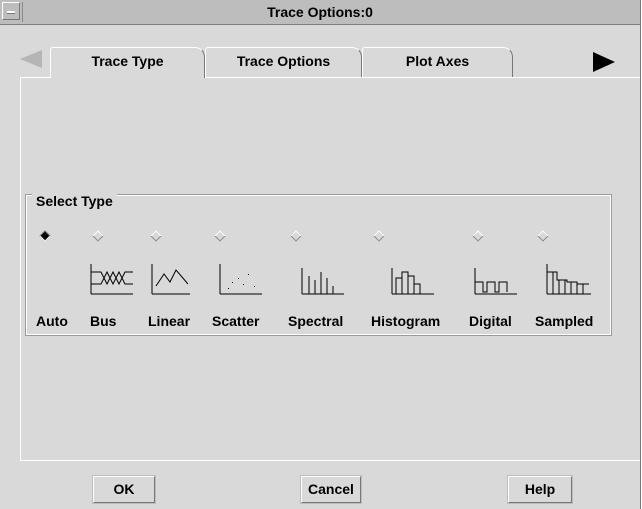 This screenshot has height=509, width=642. What do you see at coordinates (103, 321) in the screenshot?
I see `type-label-bus: Bus` at bounding box center [103, 321].